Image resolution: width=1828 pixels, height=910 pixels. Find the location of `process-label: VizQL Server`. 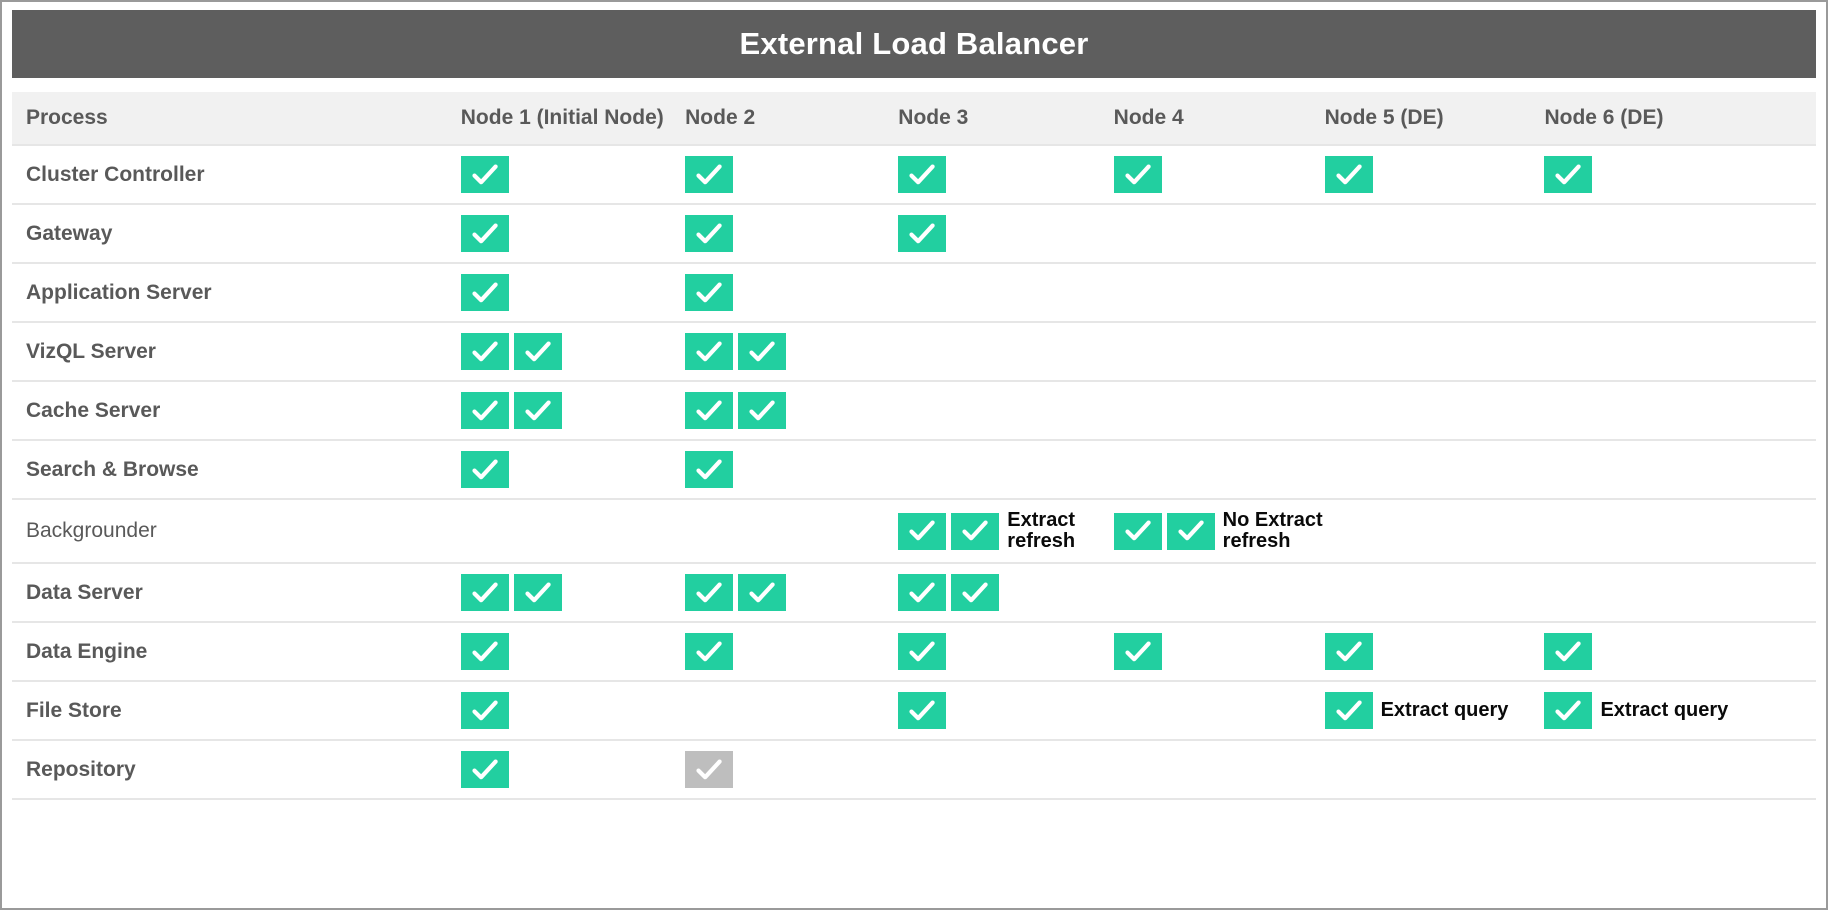

process-label: VizQL Server is located at coordinates (91, 351).